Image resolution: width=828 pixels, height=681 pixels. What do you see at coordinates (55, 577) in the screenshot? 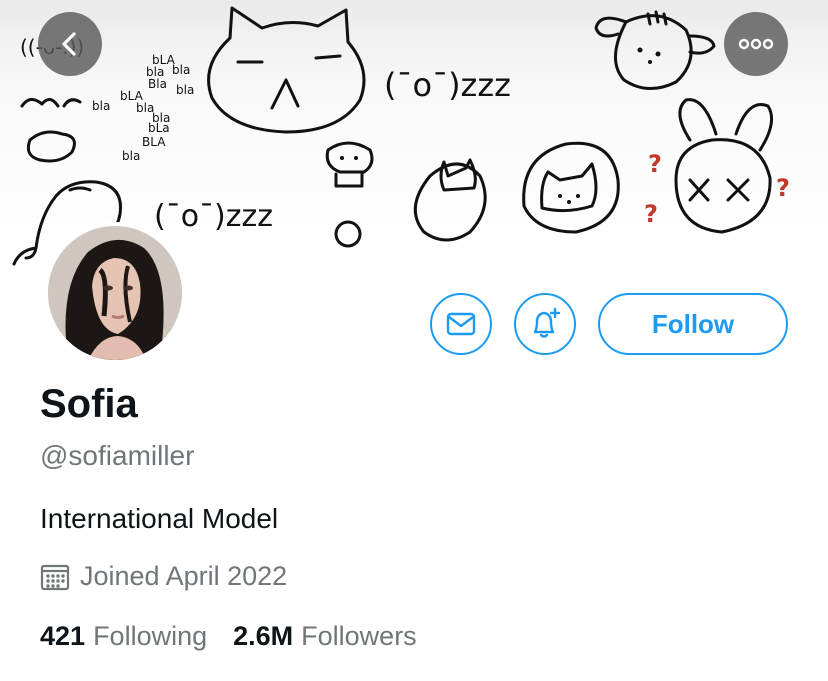
I see `calendar-icon` at bounding box center [55, 577].